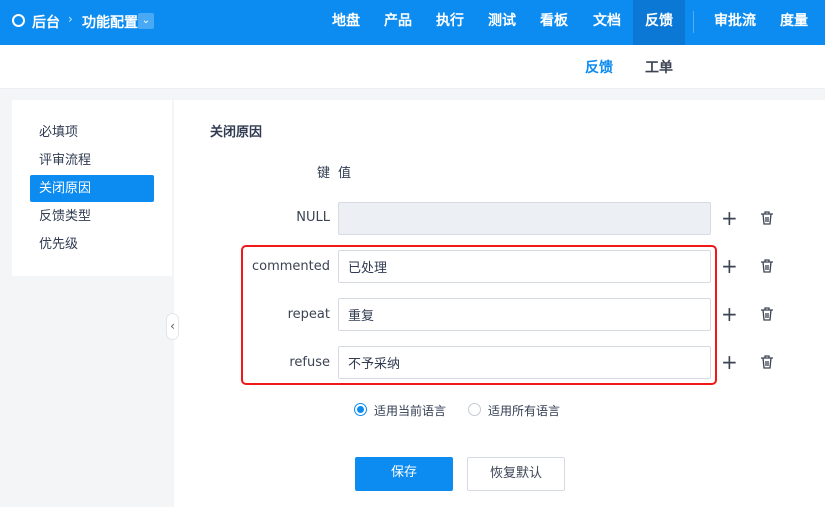 The image size is (825, 507). I want to click on radio-all-languages-label: 适用所有语言, so click(524, 410).